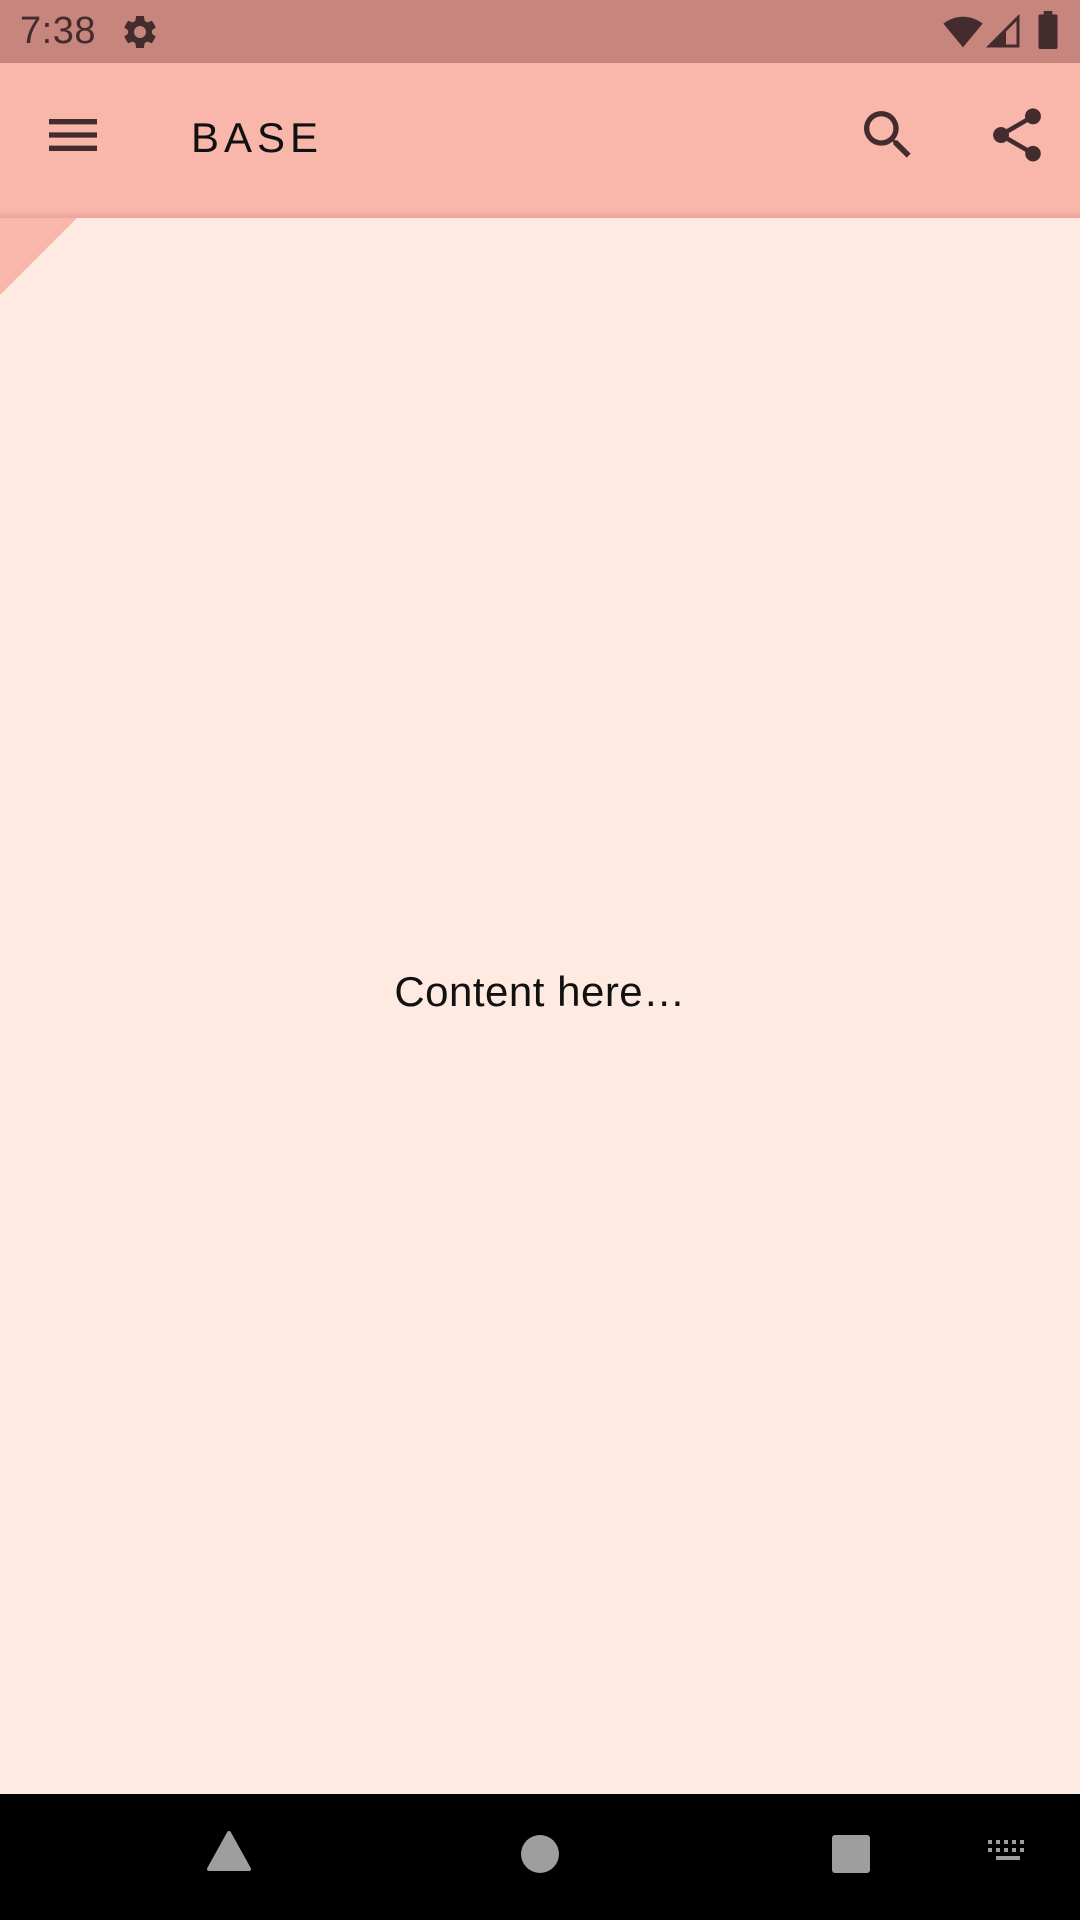 The image size is (1080, 1920). What do you see at coordinates (963, 32) in the screenshot?
I see `wifi-icon` at bounding box center [963, 32].